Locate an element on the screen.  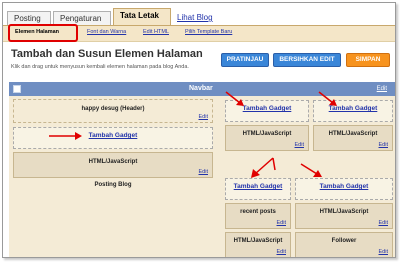
header-edit-link: Edit is located at coordinates (203, 117).